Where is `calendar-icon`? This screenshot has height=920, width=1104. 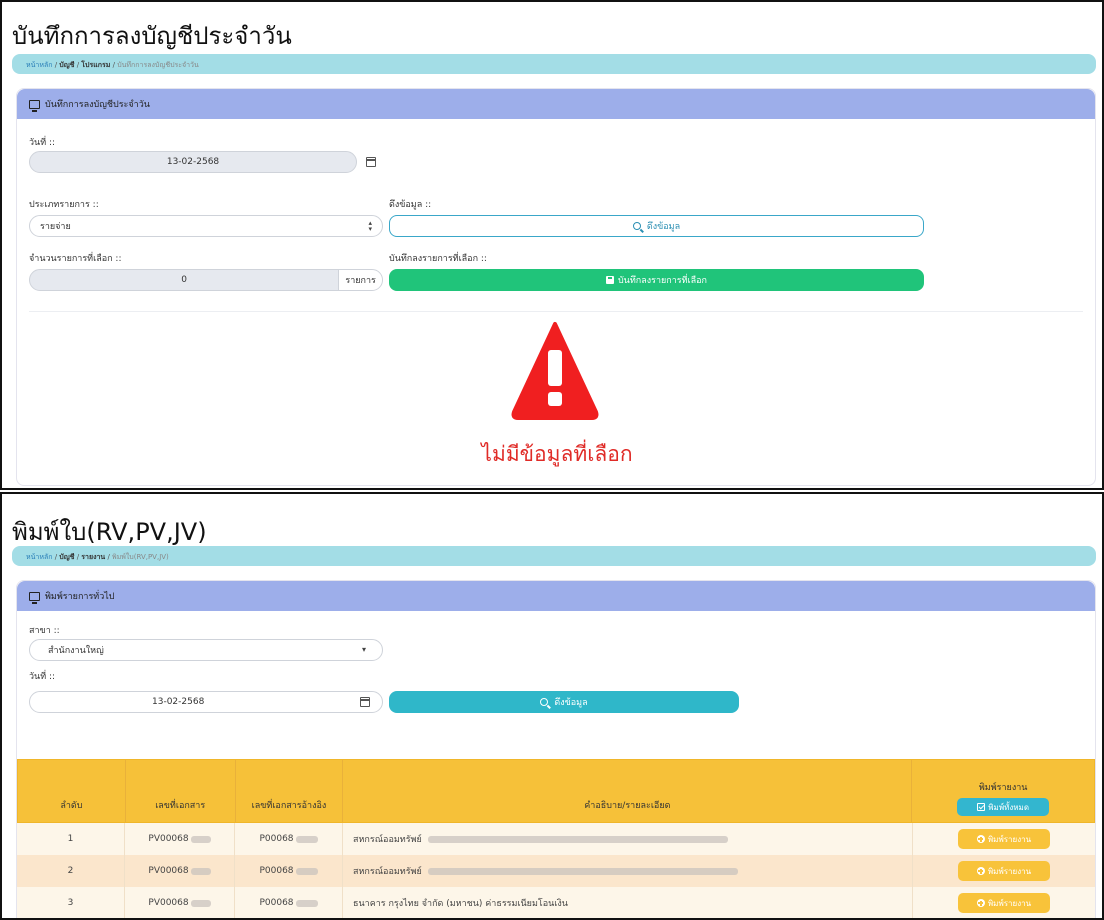
calendar-icon is located at coordinates (365, 702).